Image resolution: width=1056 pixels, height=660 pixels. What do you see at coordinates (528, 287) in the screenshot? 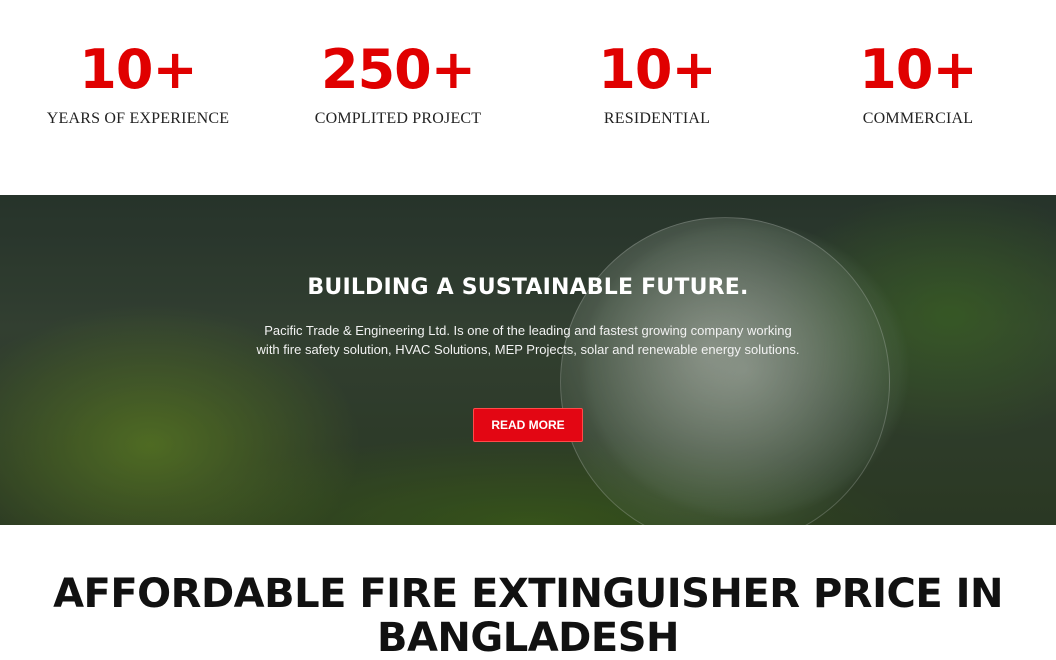
I see `hero-title: BUILDING A SUSTAINABLE FUTURE.` at bounding box center [528, 287].